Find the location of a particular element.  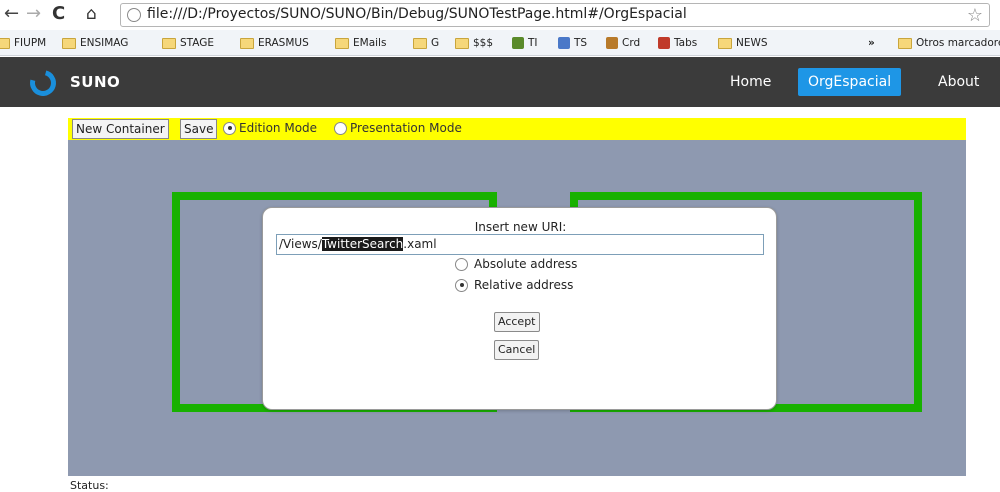

bookmark-ts: TS is located at coordinates (572, 43).